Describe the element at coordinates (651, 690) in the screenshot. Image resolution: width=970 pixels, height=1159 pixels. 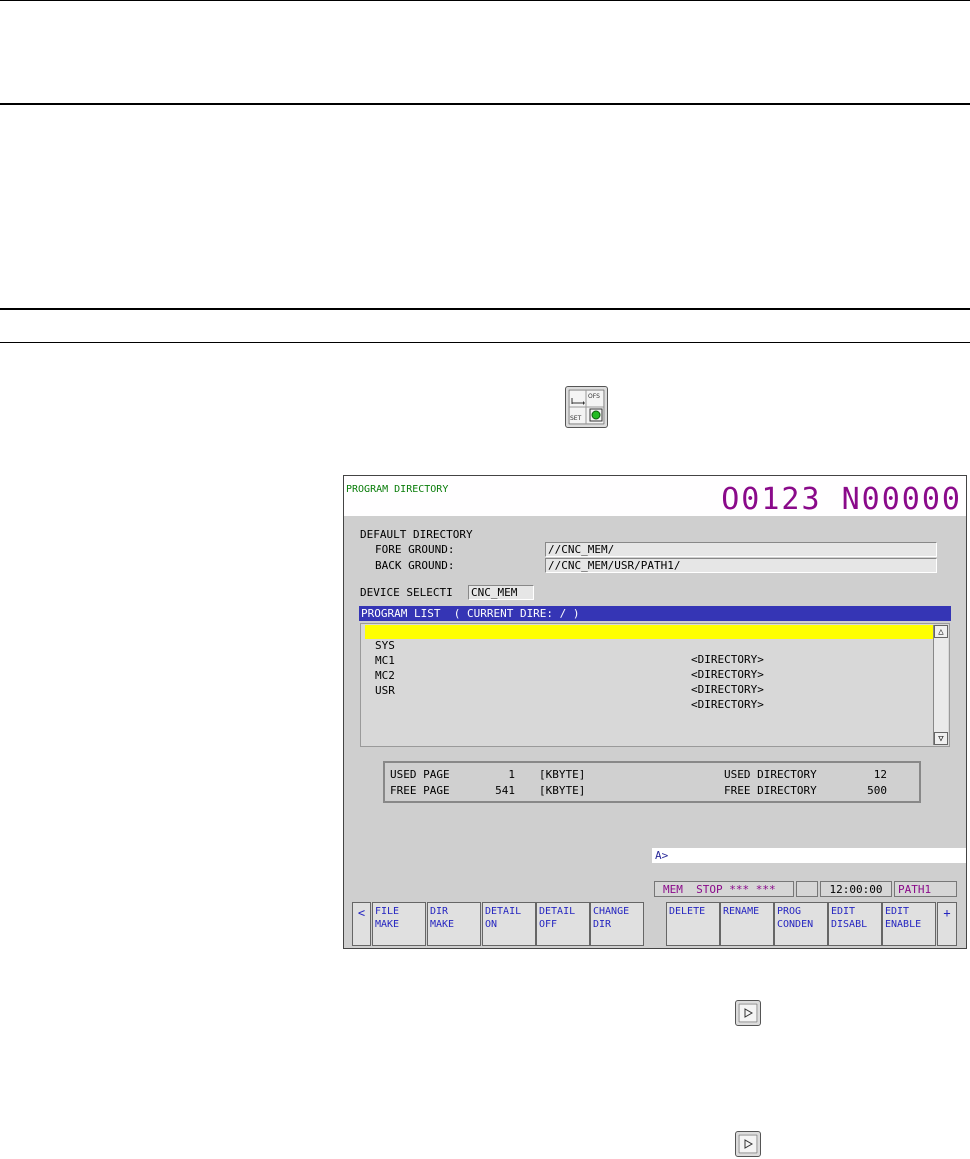
I see `list-item: USR <DIRECTORY>` at that location.